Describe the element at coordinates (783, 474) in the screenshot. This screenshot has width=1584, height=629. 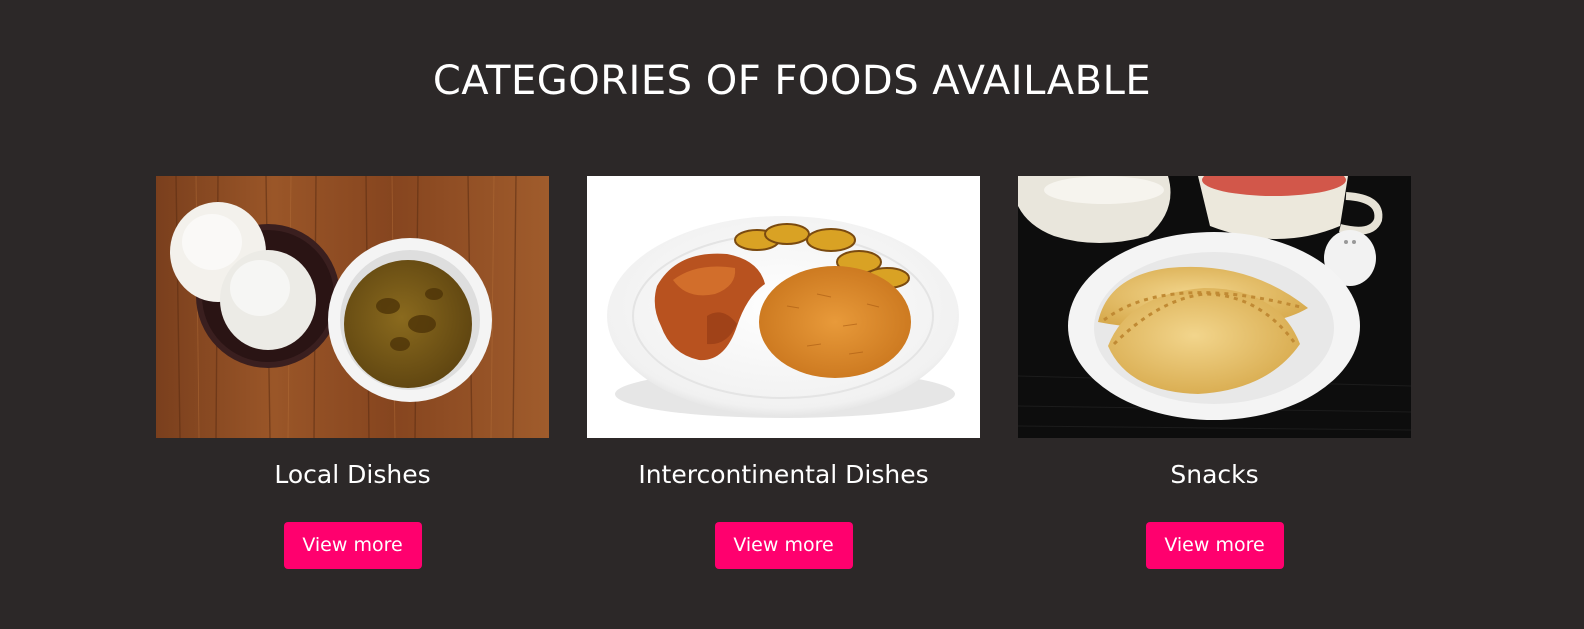
I see `category-title: Intercontinental Dishes` at that location.